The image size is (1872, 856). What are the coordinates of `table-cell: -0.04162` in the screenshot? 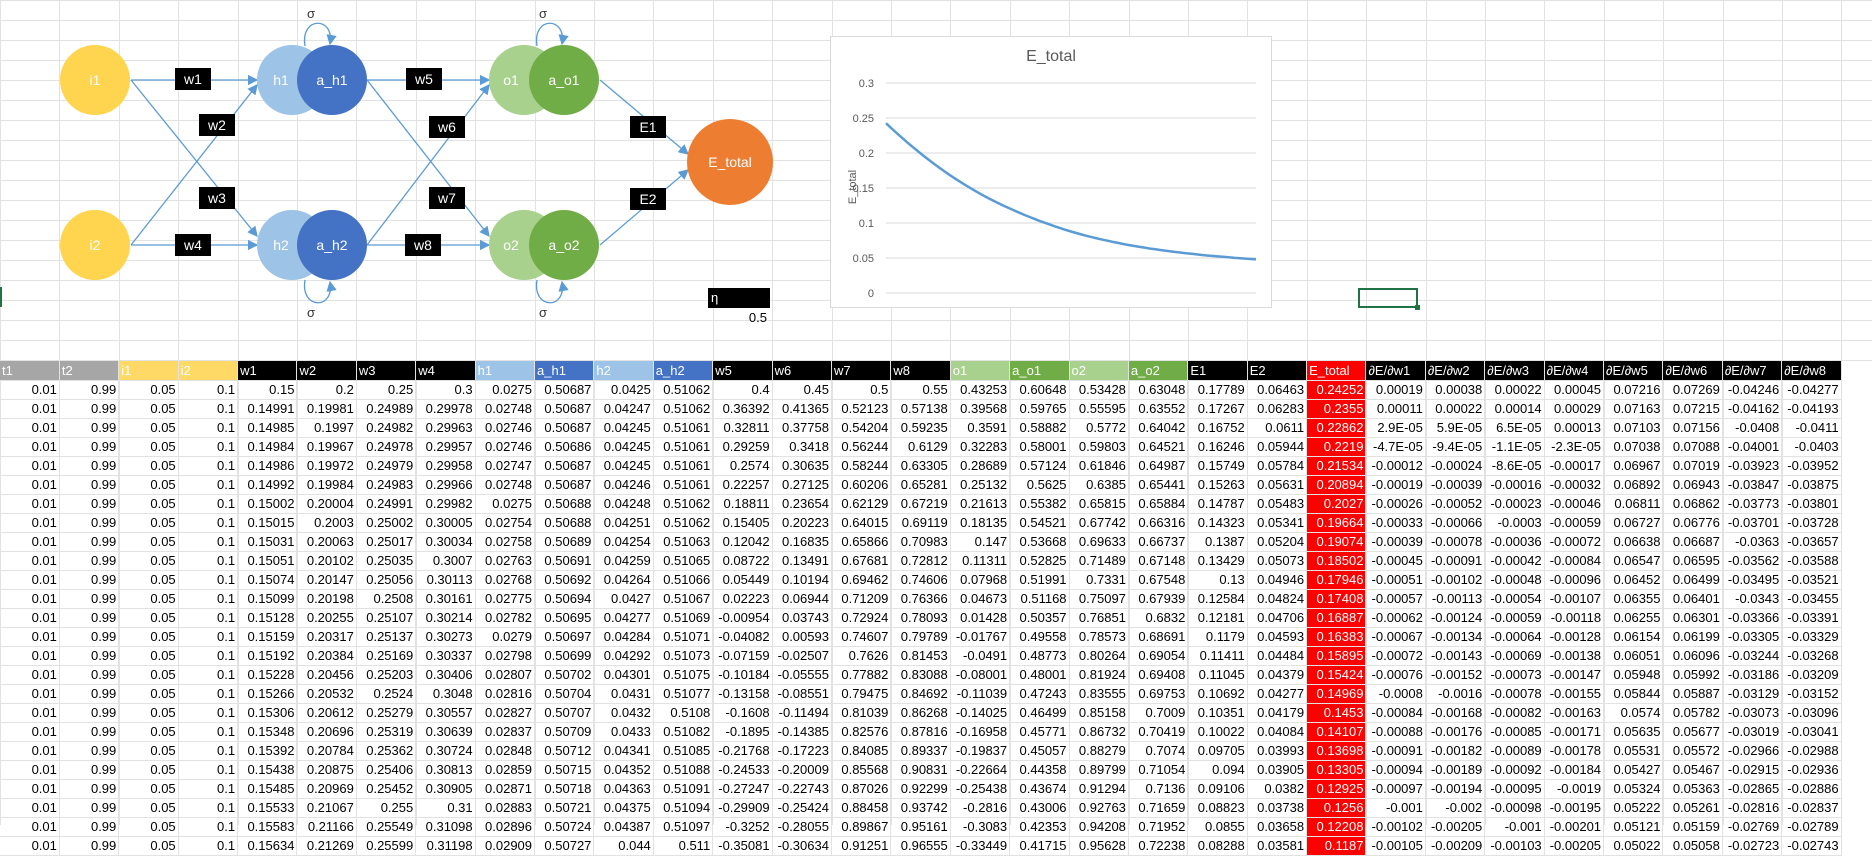 It's located at (1752, 409).